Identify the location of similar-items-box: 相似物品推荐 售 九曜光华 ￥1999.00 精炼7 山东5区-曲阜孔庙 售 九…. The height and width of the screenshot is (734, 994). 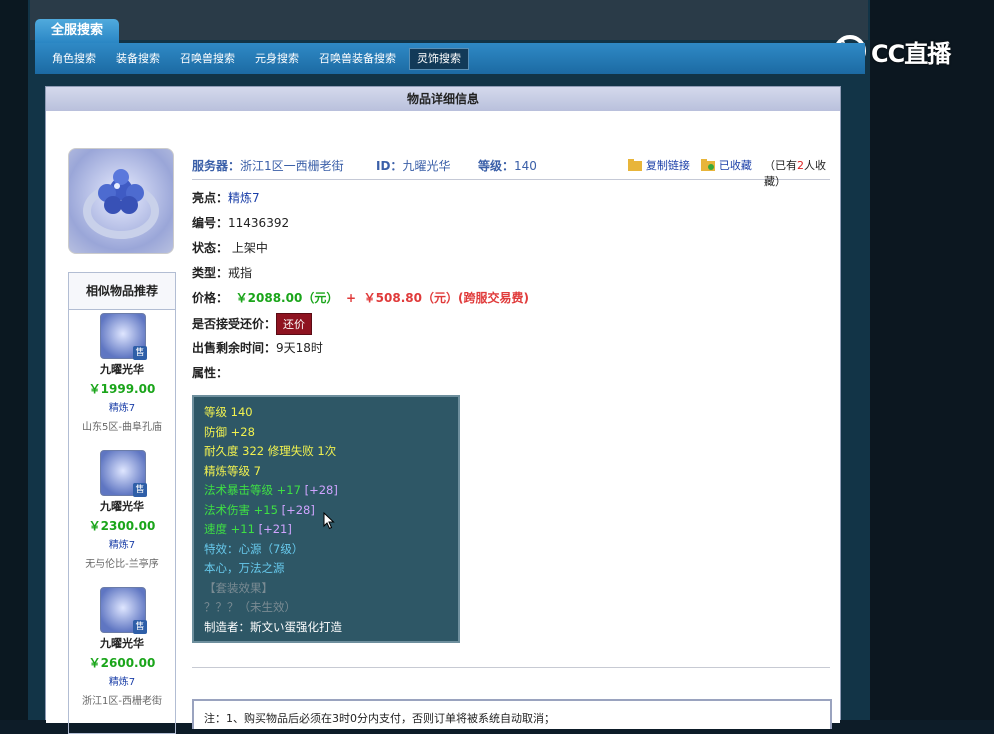
(122, 503).